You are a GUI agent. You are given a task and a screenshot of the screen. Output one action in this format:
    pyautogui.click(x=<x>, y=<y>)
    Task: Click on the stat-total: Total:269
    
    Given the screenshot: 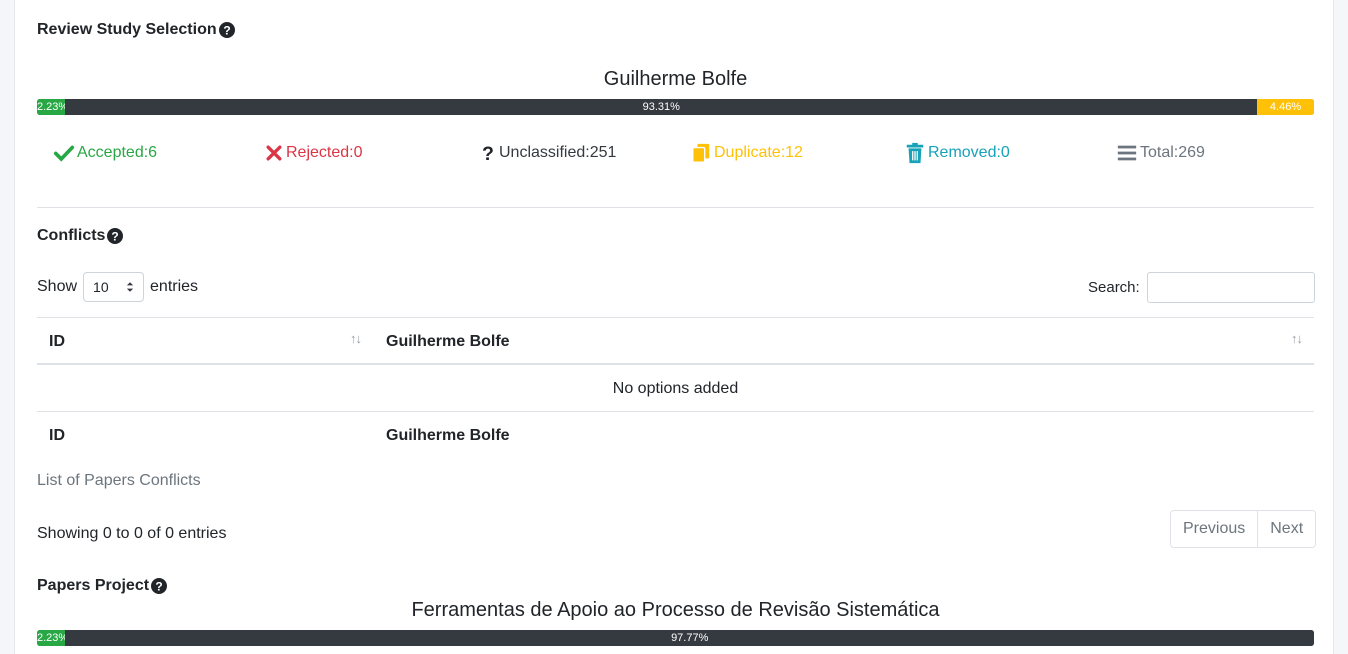 What is the action you would take?
    pyautogui.click(x=1160, y=153)
    